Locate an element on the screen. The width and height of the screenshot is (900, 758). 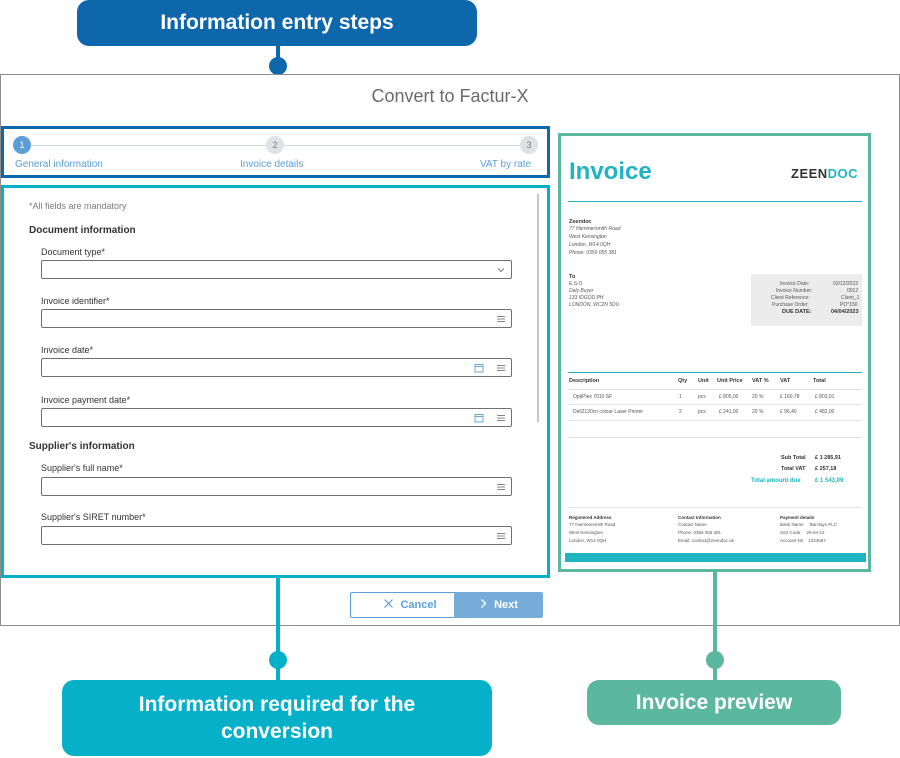
invoice-date-label: Invoice date* is located at coordinates (67, 350).